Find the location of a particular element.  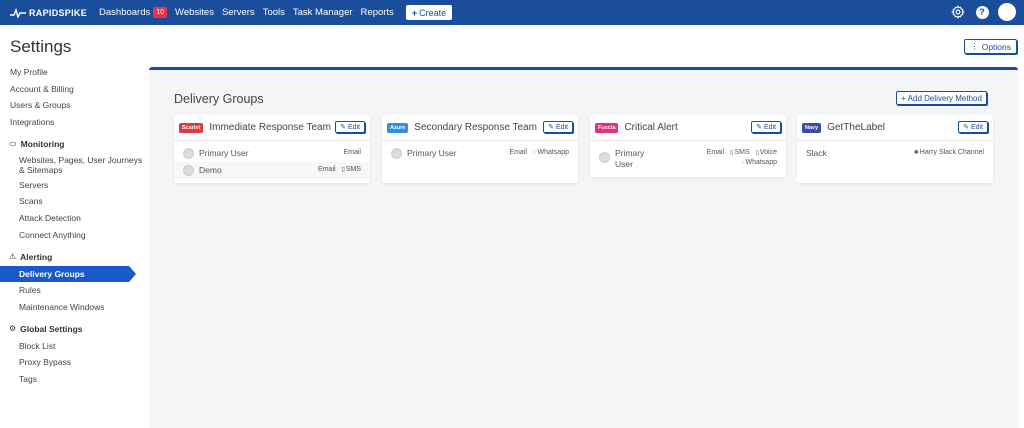

sidebar-item-attack-detection: Attack Detection is located at coordinates (74, 218).